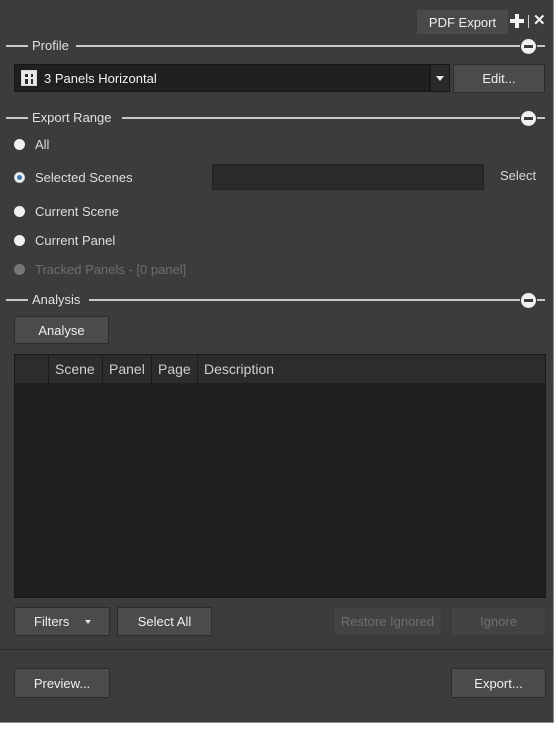 The width and height of the screenshot is (559, 731). Describe the element at coordinates (75, 240) in the screenshot. I see `radio-current-panel-label: Current Panel` at that location.